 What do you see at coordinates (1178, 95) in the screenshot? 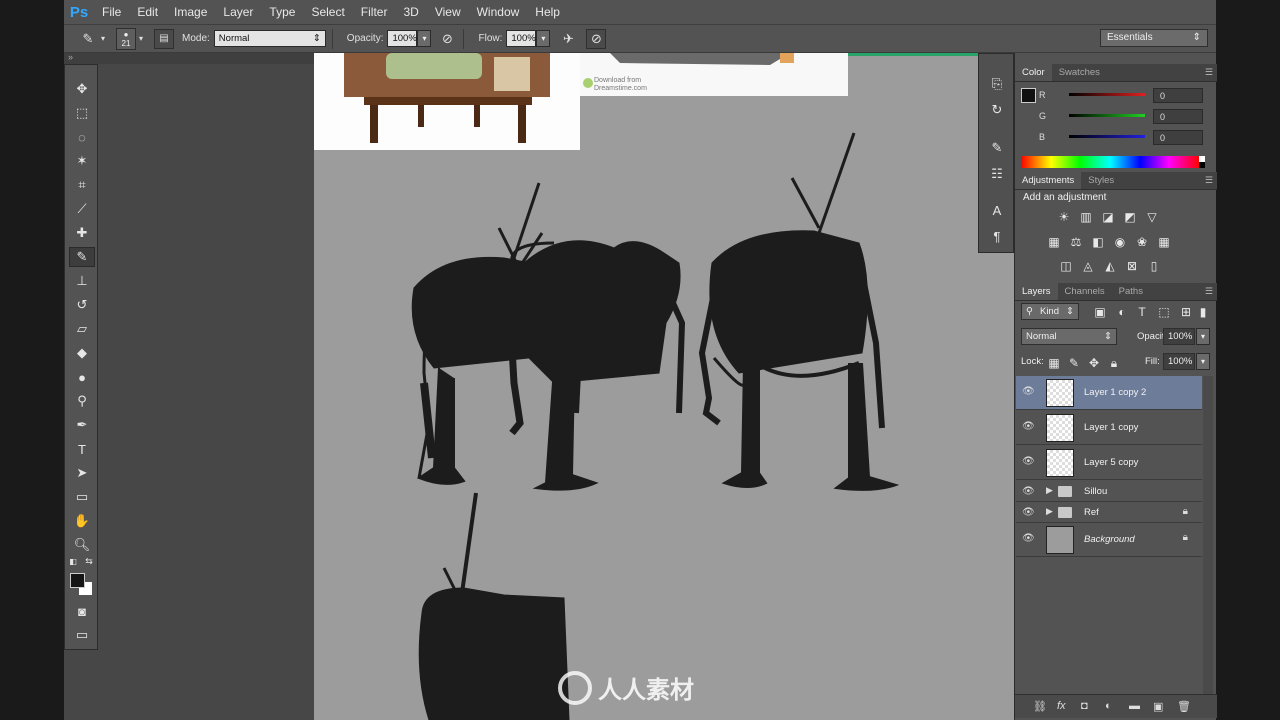
I see `red-value: 0` at bounding box center [1178, 95].